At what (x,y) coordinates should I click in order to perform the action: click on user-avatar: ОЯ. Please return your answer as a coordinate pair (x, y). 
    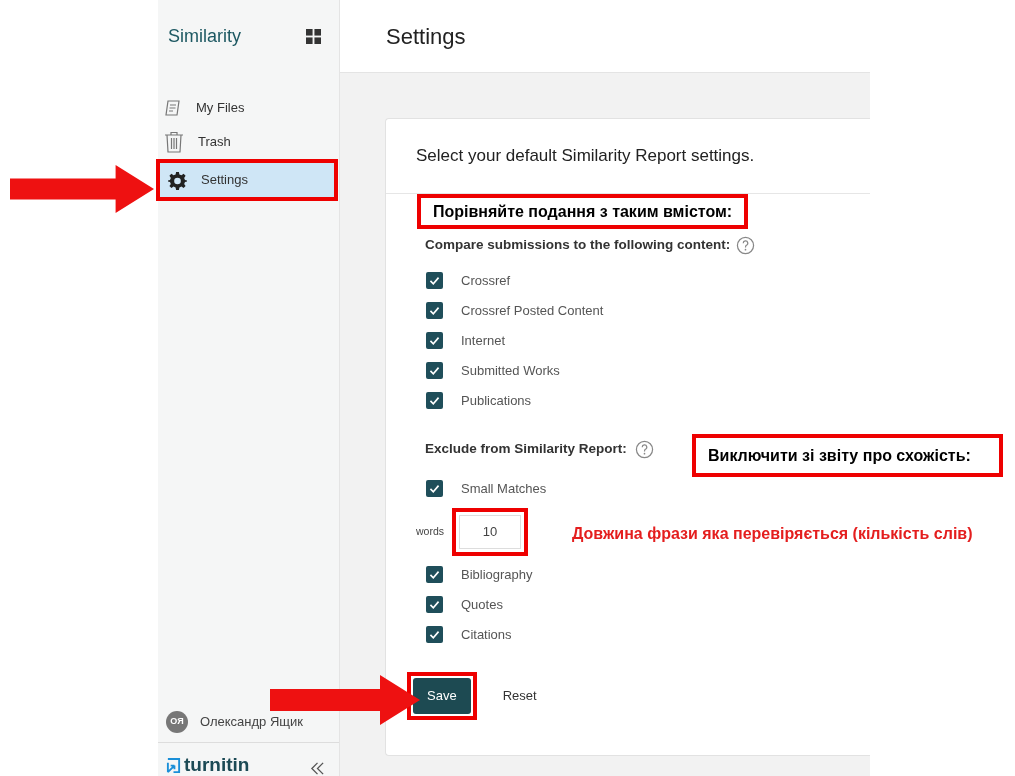
    Looking at the image, I should click on (177, 722).